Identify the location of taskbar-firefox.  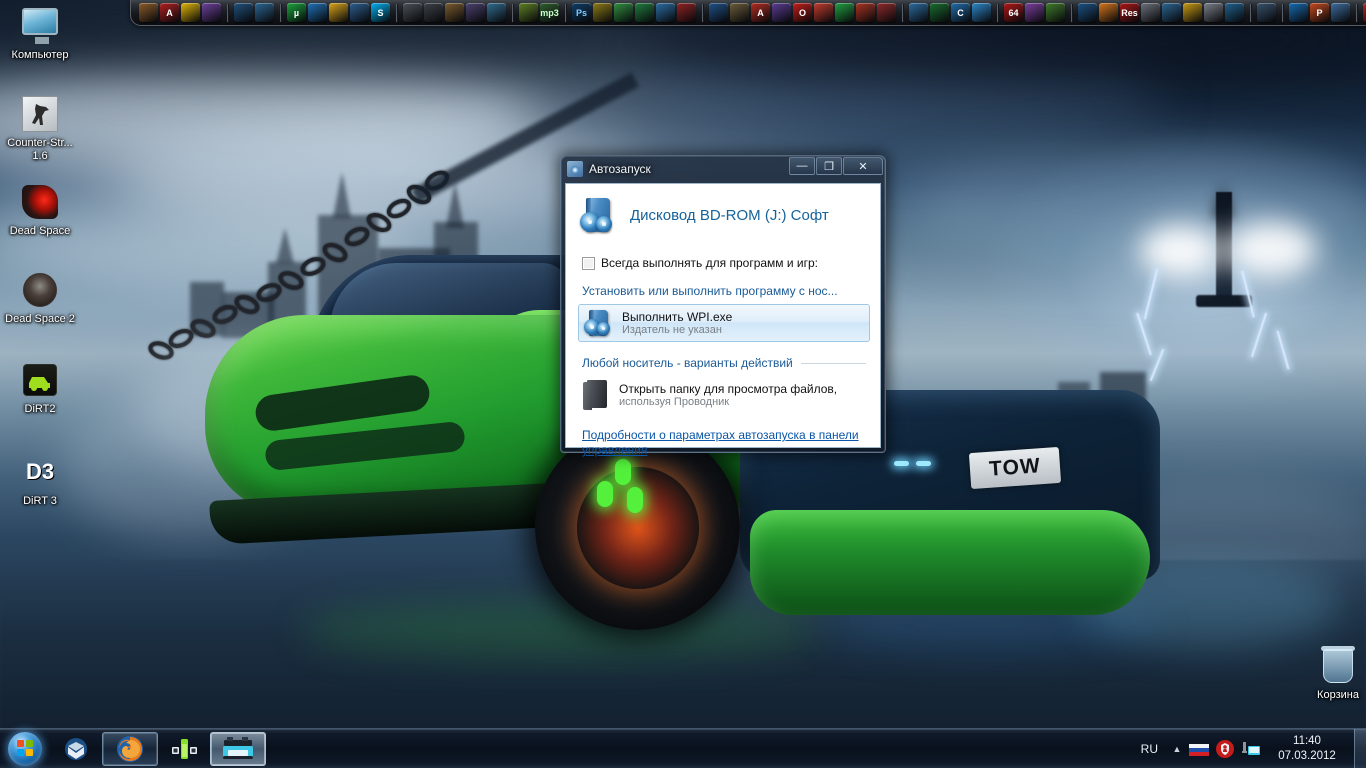
(130, 748).